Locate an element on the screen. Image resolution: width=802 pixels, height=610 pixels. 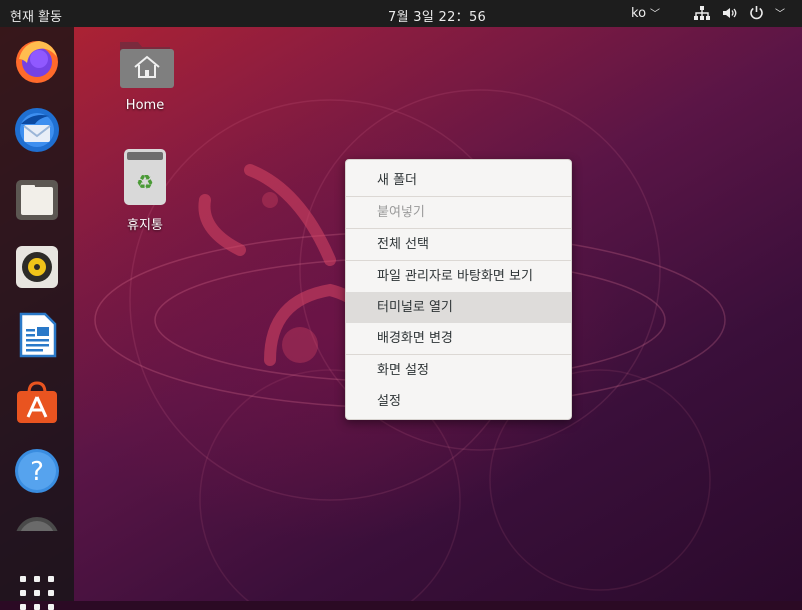
home-folder: Home is located at coordinates (145, 74).